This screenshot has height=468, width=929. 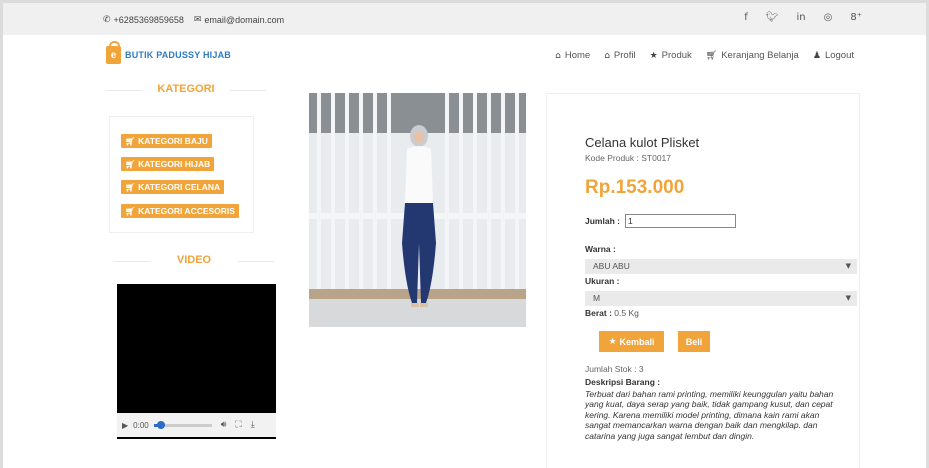 What do you see at coordinates (623, 382) in the screenshot?
I see `description-label: Deskripsi Barang :` at bounding box center [623, 382].